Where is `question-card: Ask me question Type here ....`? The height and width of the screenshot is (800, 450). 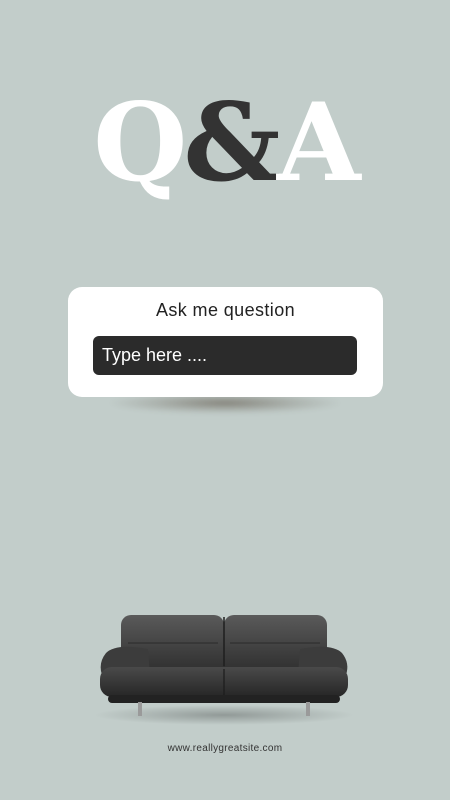 question-card: Ask me question Type here .... is located at coordinates (225, 342).